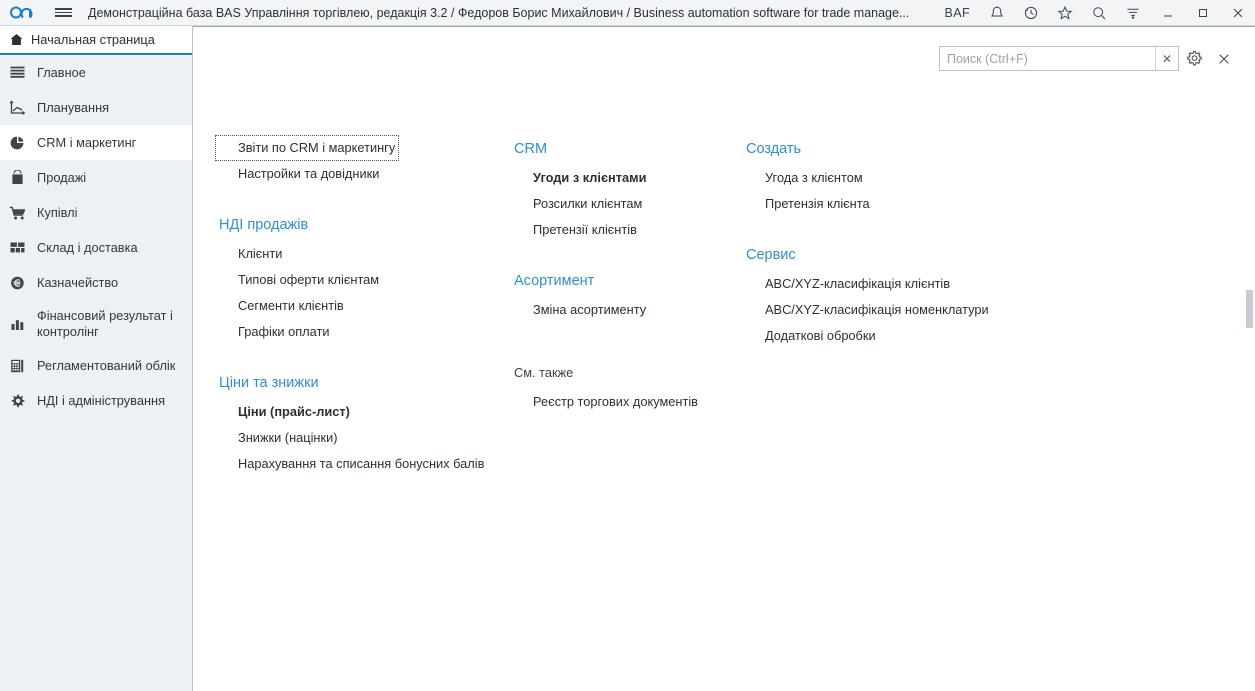  What do you see at coordinates (626, 178) in the screenshot?
I see `link-client-agreements: Угоди з клієнтами` at bounding box center [626, 178].